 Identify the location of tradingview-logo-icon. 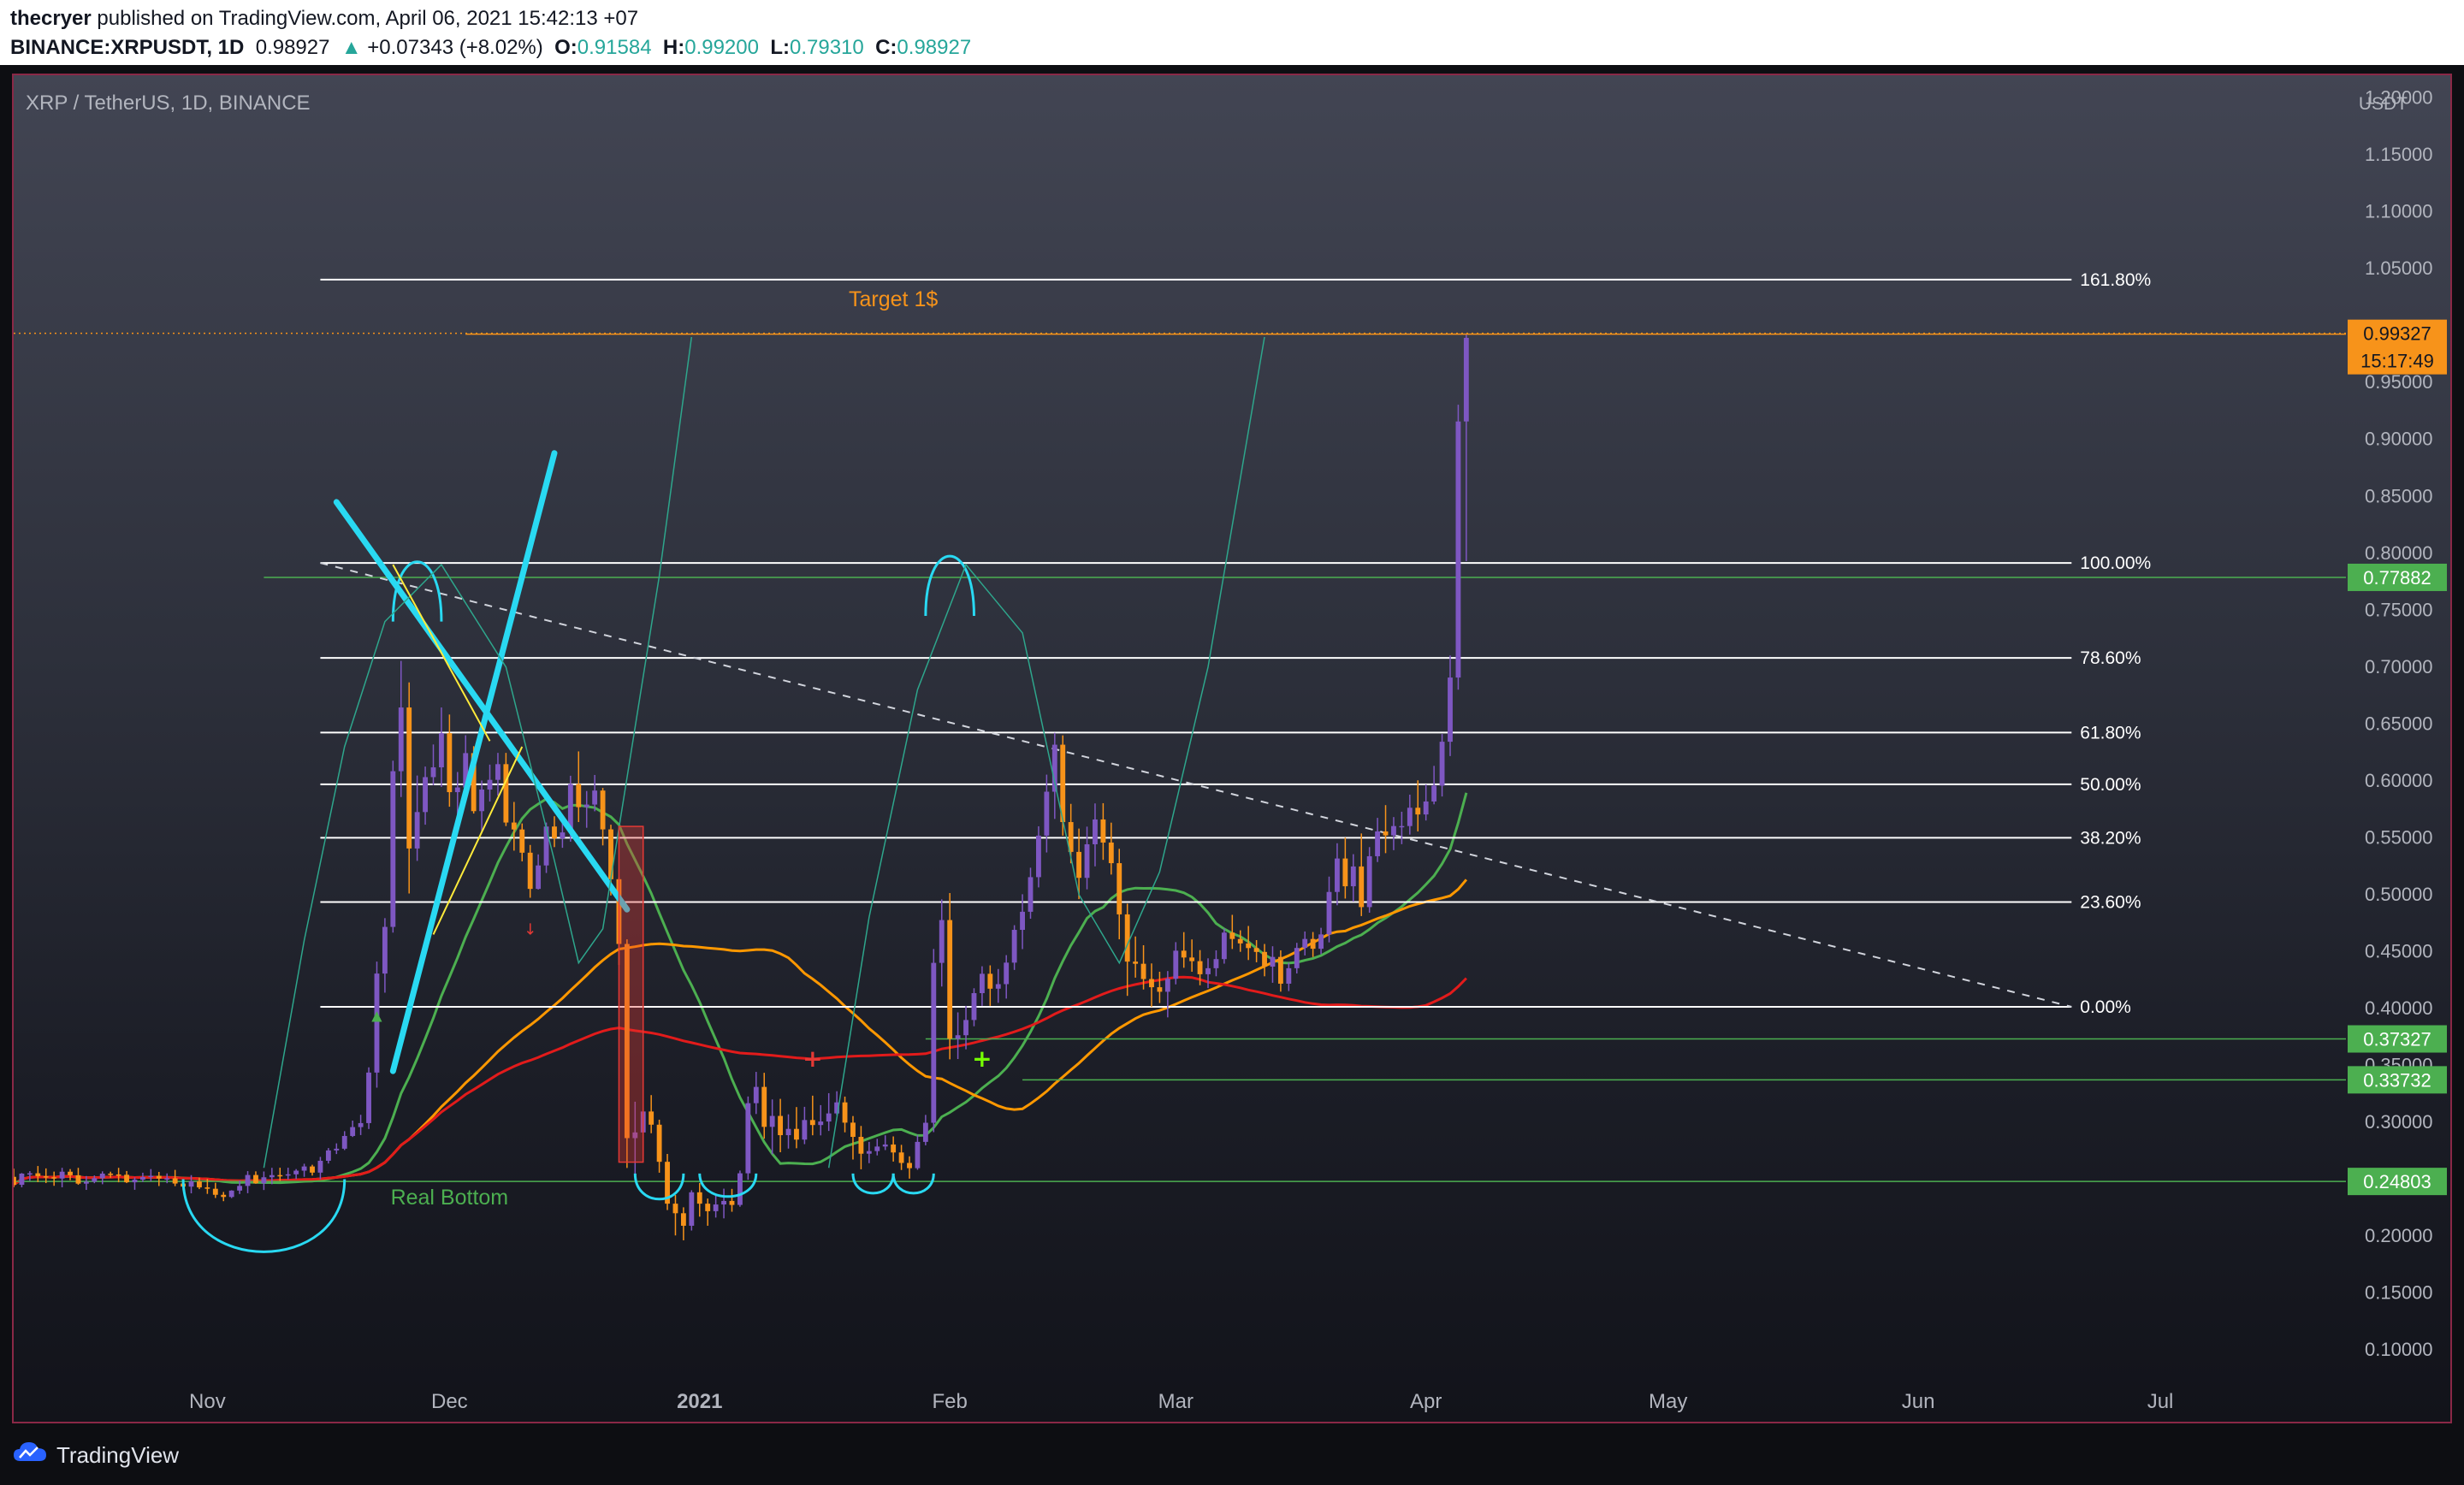
(30, 1453).